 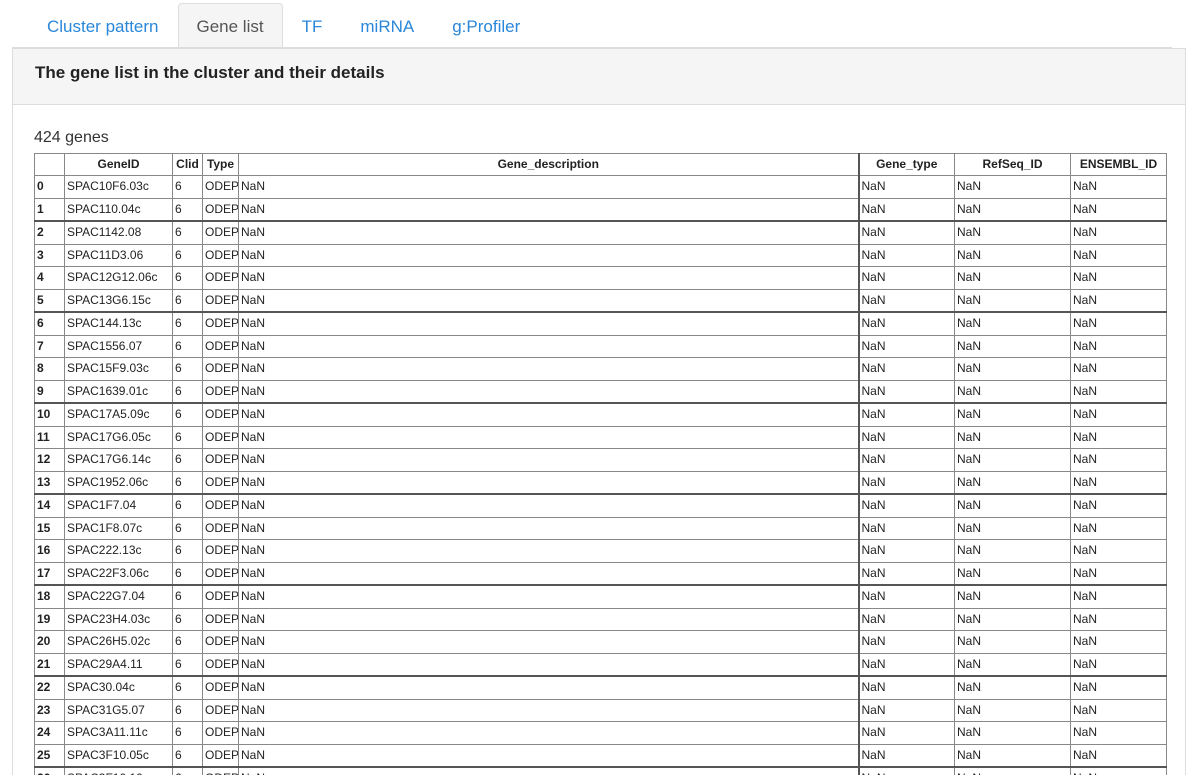 What do you see at coordinates (1118, 164) in the screenshot?
I see `ensembl-id-header: ENSEMBL_ID` at bounding box center [1118, 164].